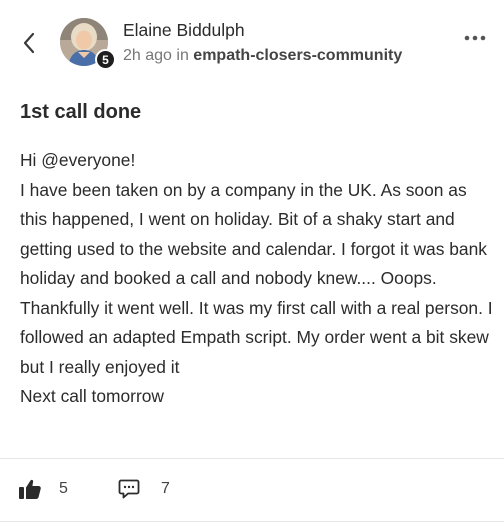 This screenshot has width=504, height=526. What do you see at coordinates (252, 458) in the screenshot?
I see `divider` at bounding box center [252, 458].